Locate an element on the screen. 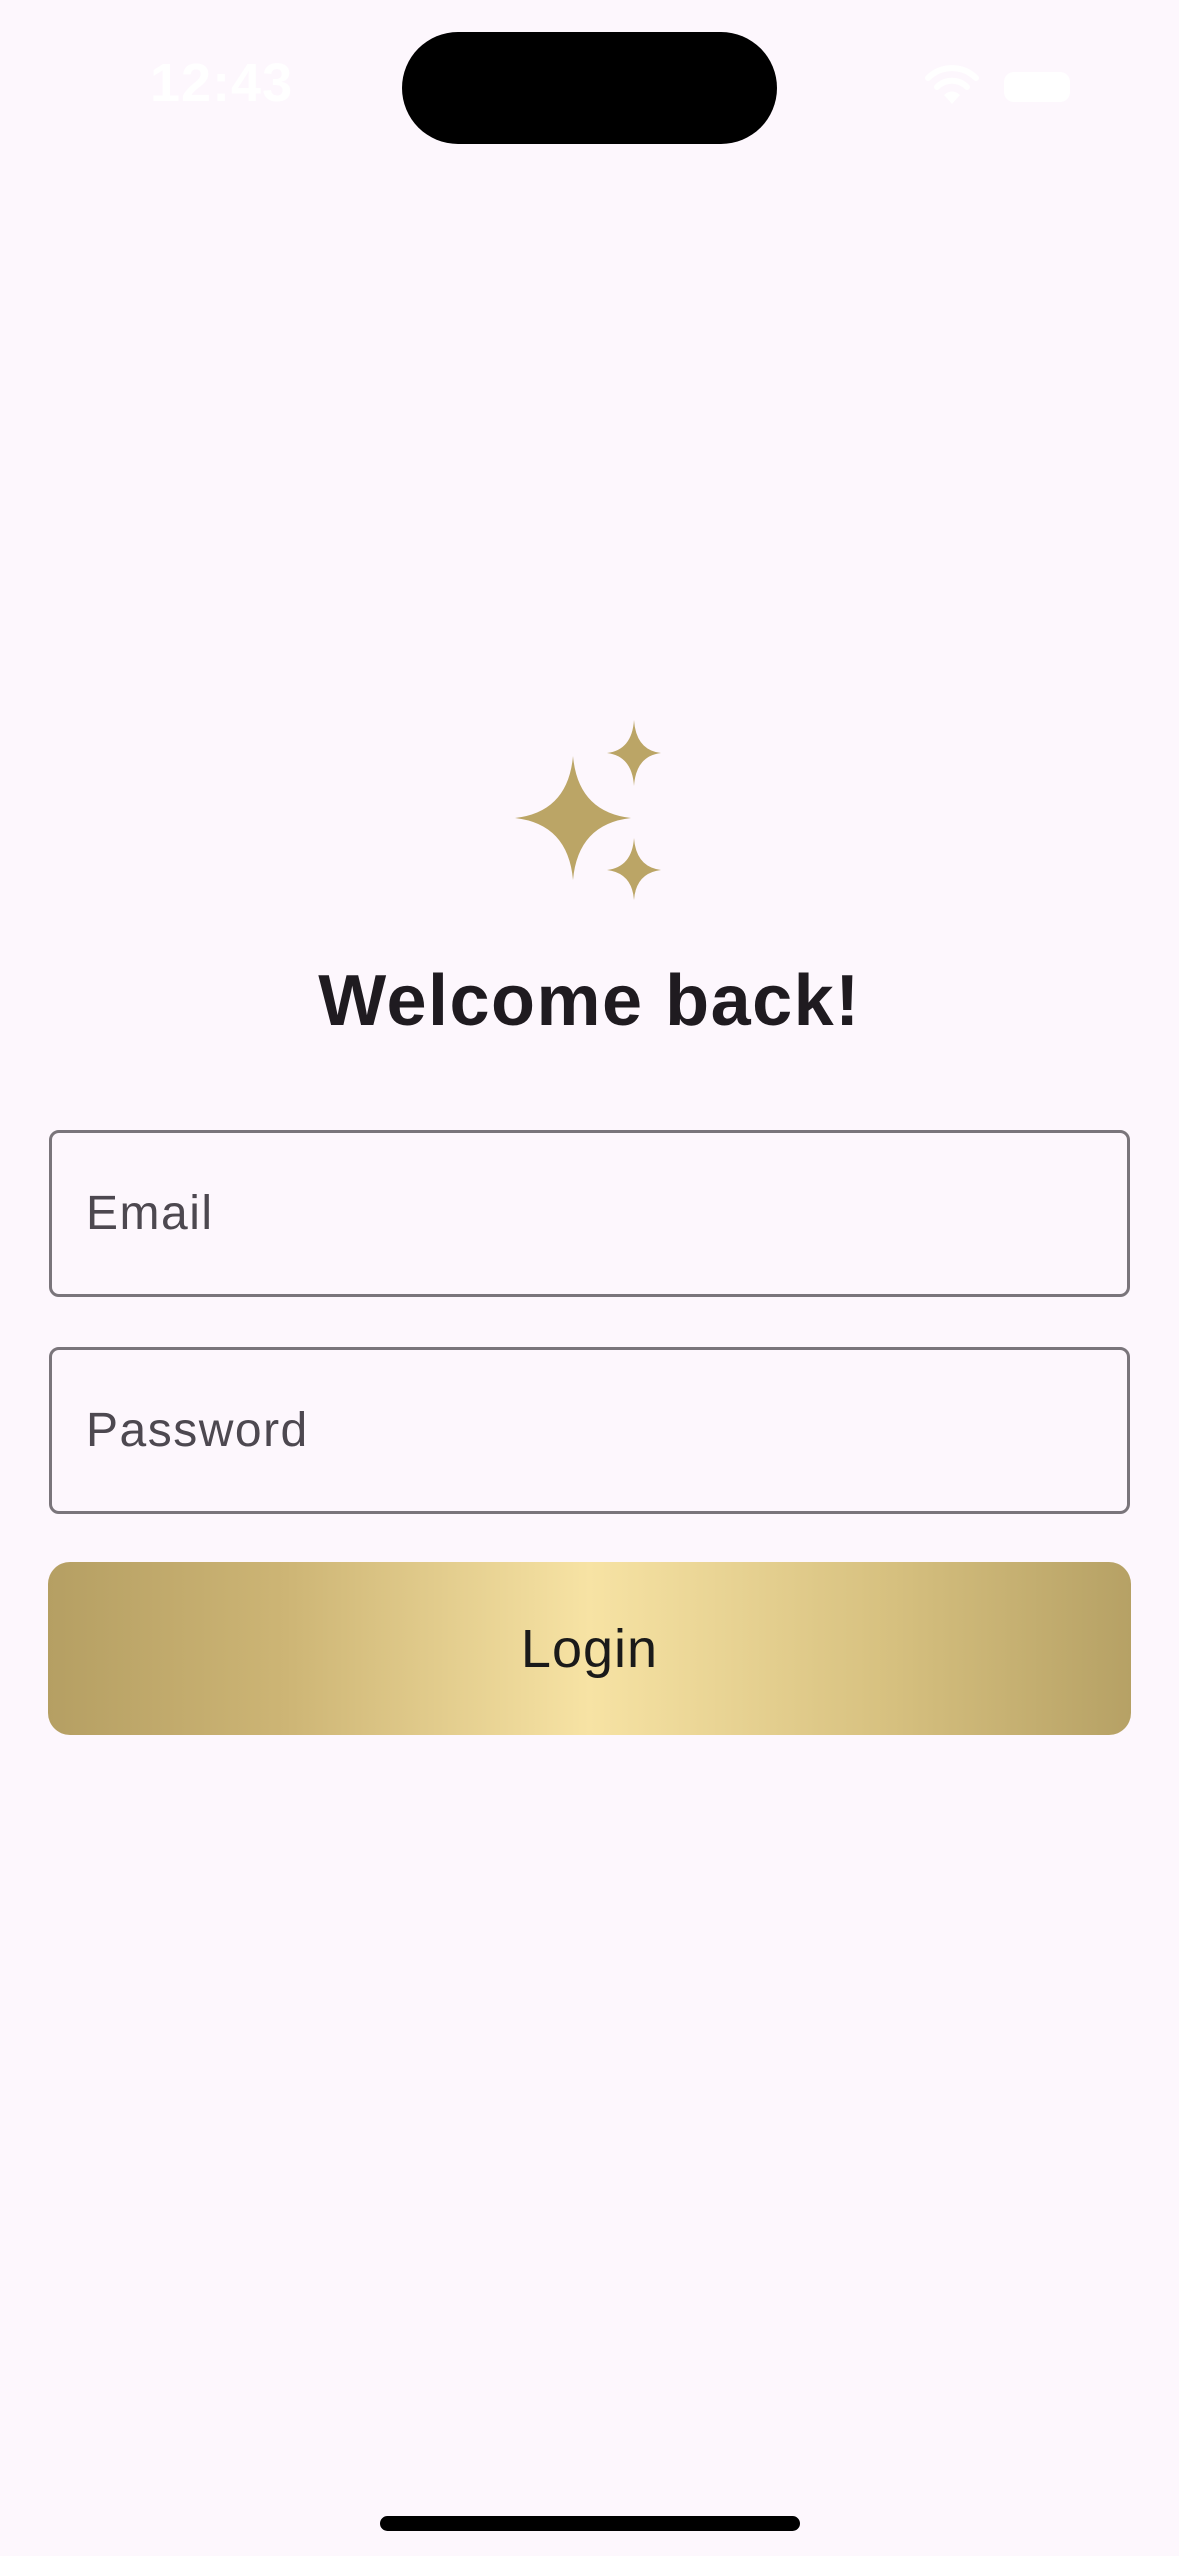 This screenshot has height=2556, width=1179. battery-icon is located at coordinates (1037, 87).